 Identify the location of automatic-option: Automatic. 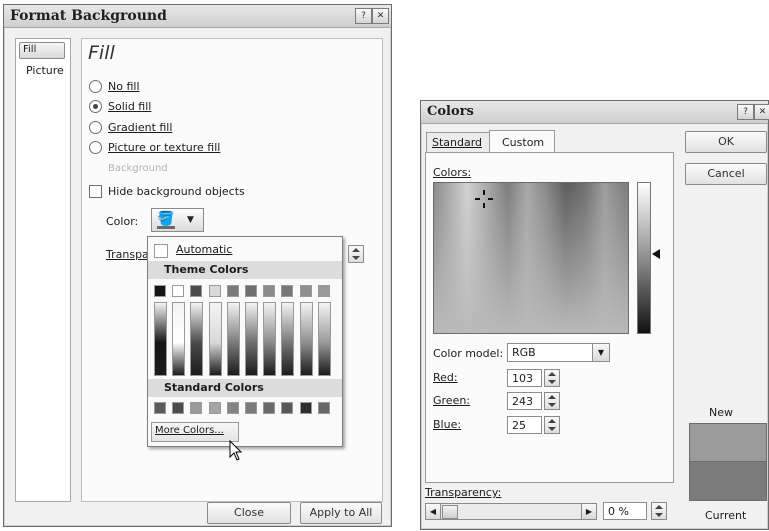
(244, 249).